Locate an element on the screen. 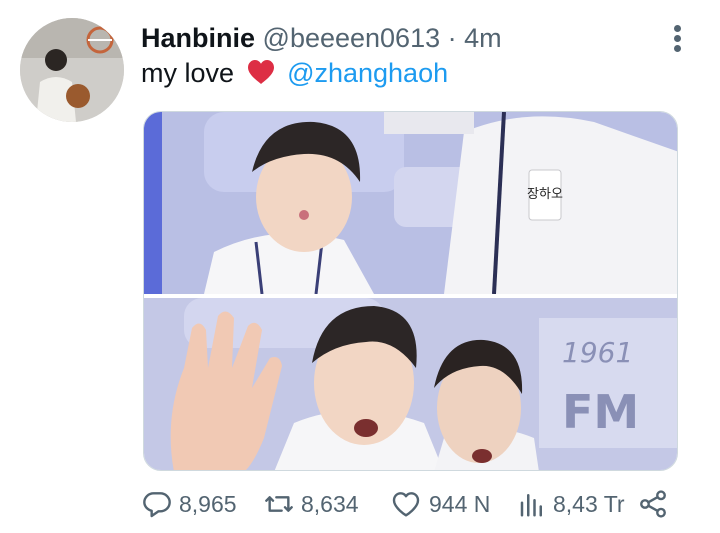 This screenshot has height=533, width=720. user-handle: @beeeen0613 is located at coordinates (352, 38).